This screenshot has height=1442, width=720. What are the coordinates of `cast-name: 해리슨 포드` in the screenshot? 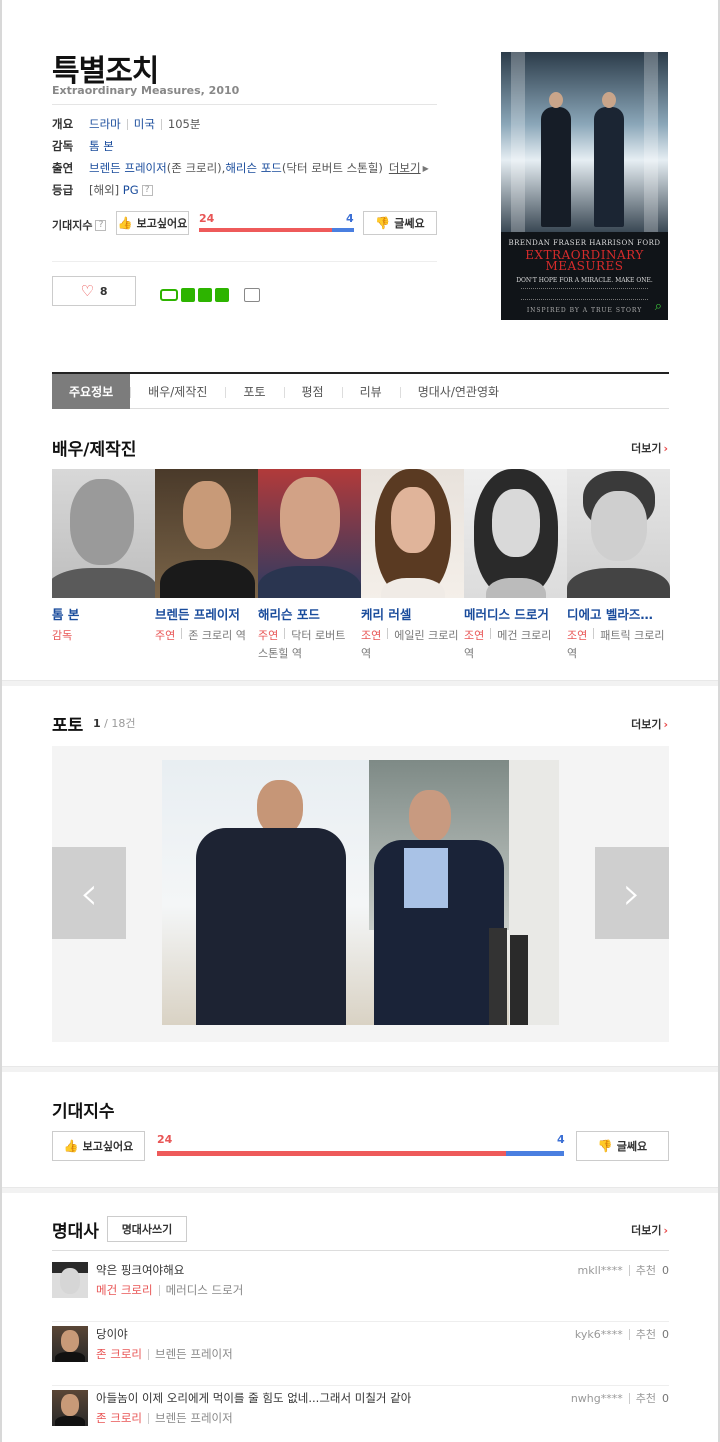 It's located at (308, 613).